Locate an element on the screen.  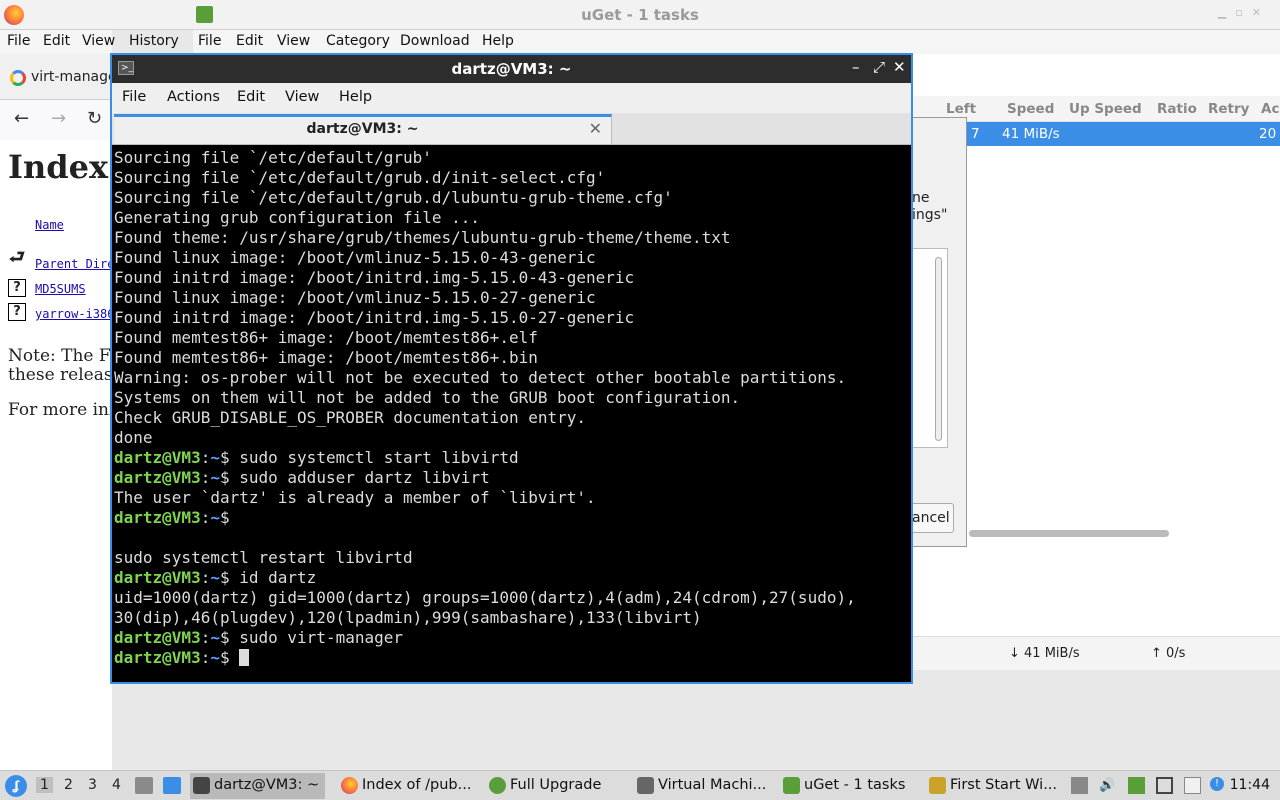
note-text-line1: Note: The Fe is located at coordinates (60, 356).